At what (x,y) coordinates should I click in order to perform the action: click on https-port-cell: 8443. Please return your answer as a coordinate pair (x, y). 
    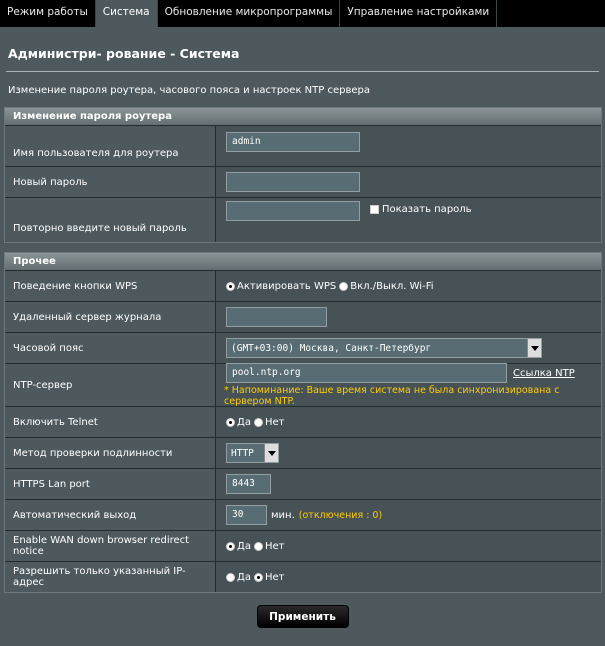
    Looking at the image, I should click on (408, 484).